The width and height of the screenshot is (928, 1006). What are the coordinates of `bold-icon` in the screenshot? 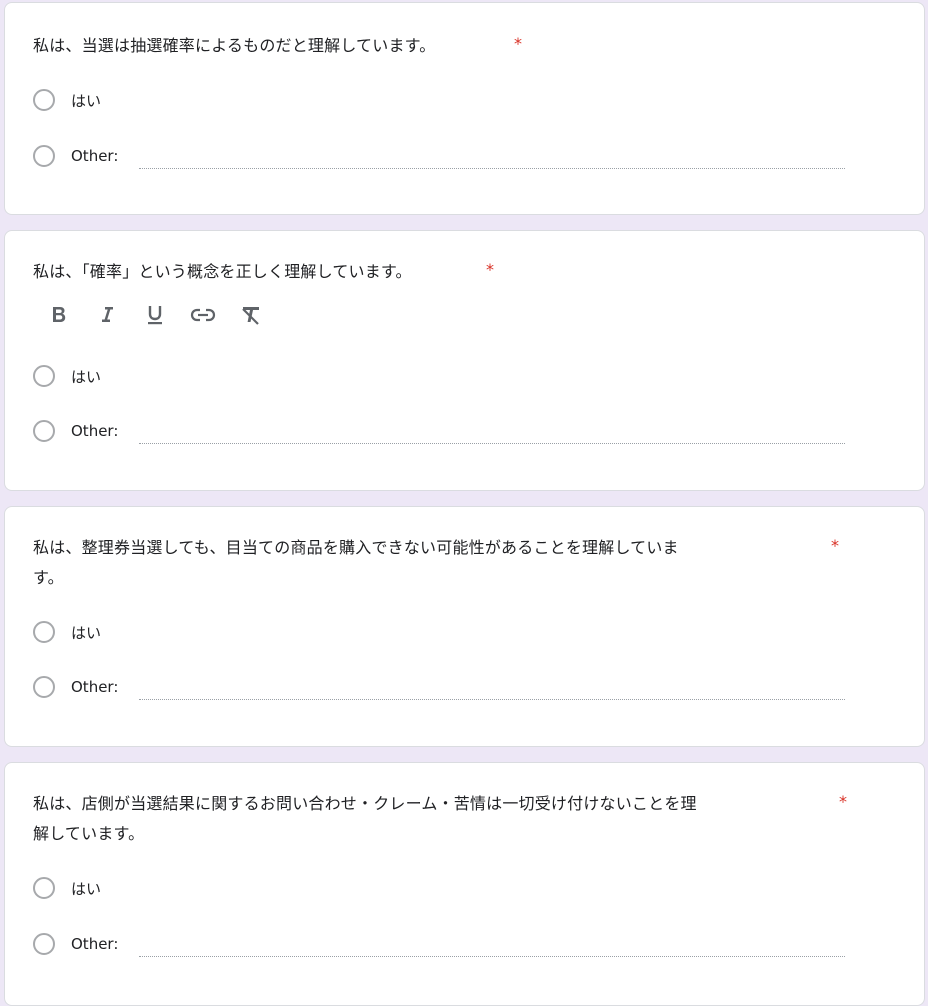 It's located at (59, 315).